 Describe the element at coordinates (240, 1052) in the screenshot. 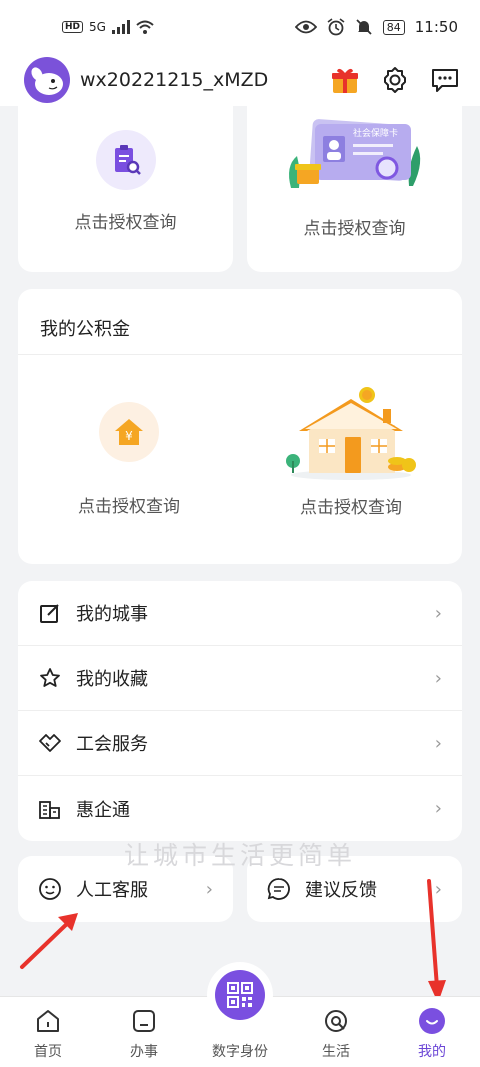

I see `tab-label: 数字身份` at that location.